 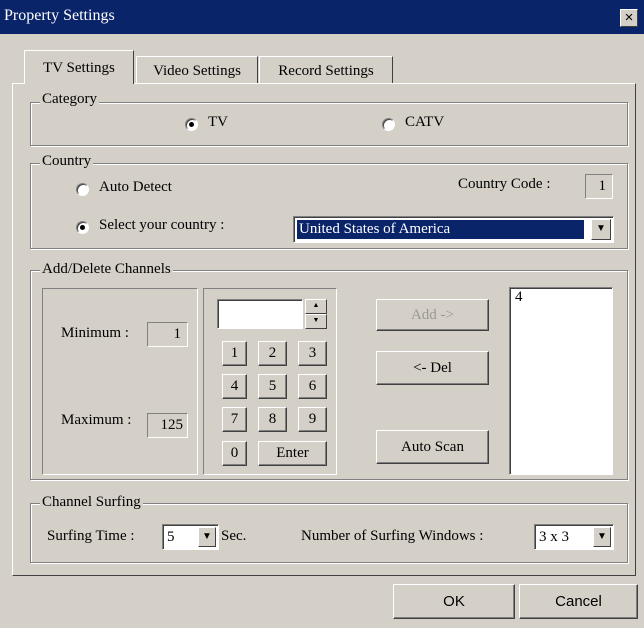 I want to click on channel-entry-input, so click(x=260, y=314).